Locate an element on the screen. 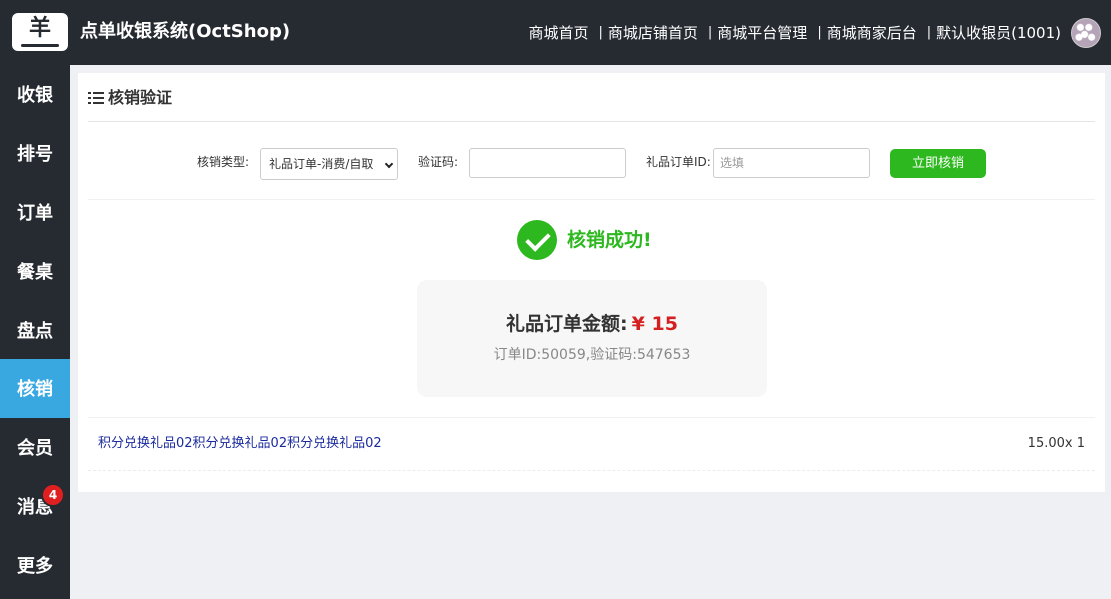 This screenshot has height=599, width=1111. logo-glyph: 羊 is located at coordinates (39, 28).